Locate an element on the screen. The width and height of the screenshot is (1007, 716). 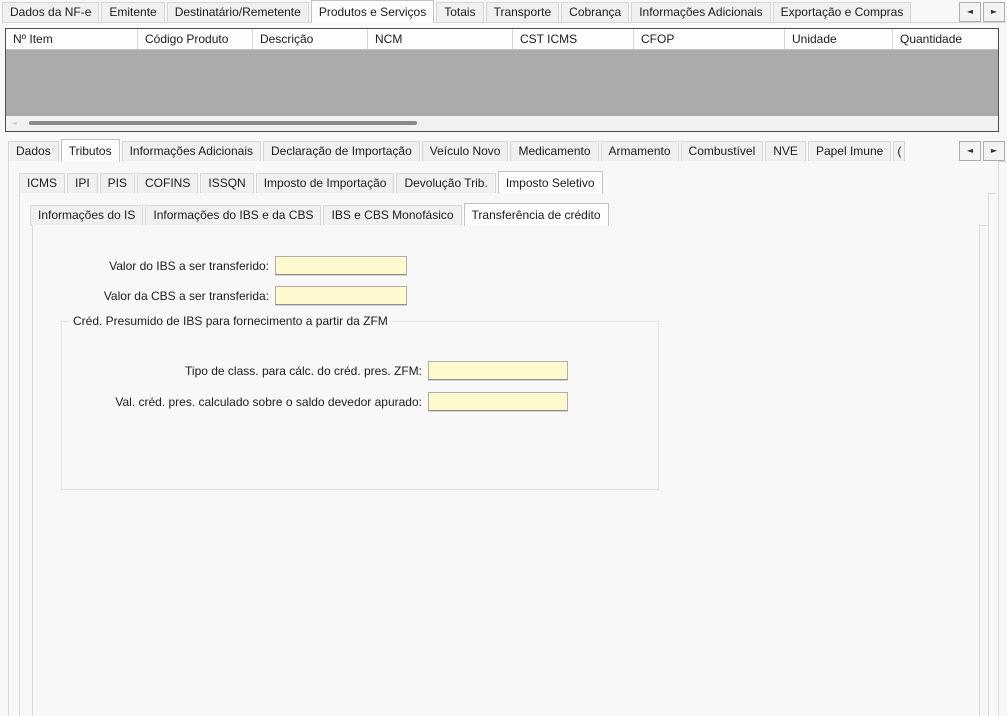
scrollbar-thumb is located at coordinates (223, 123).